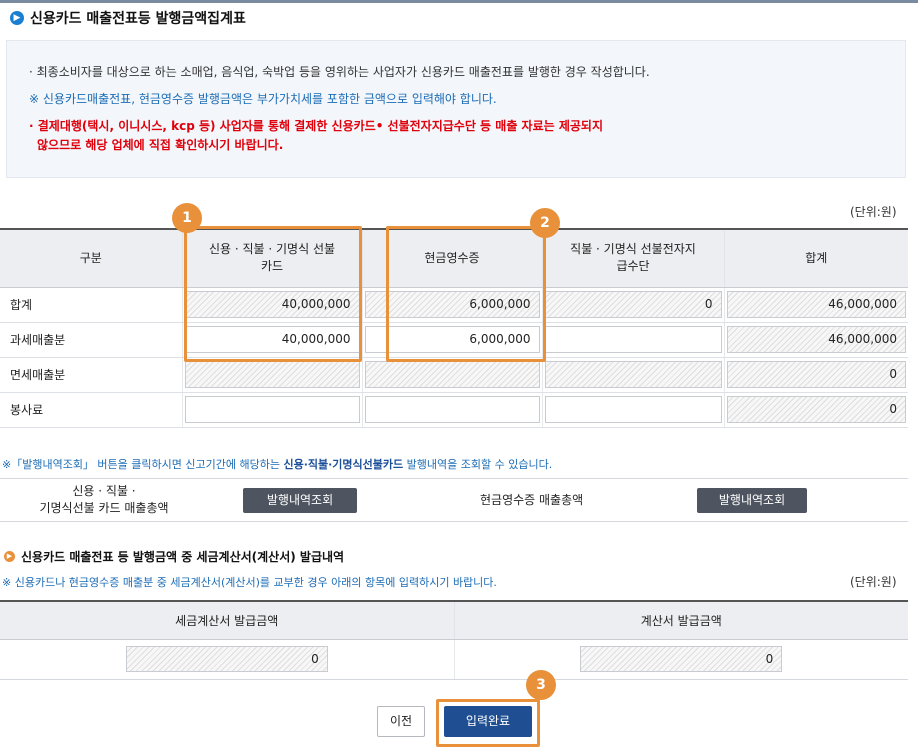  What do you see at coordinates (91, 258) in the screenshot?
I see `col-header-category: 구분` at bounding box center [91, 258].